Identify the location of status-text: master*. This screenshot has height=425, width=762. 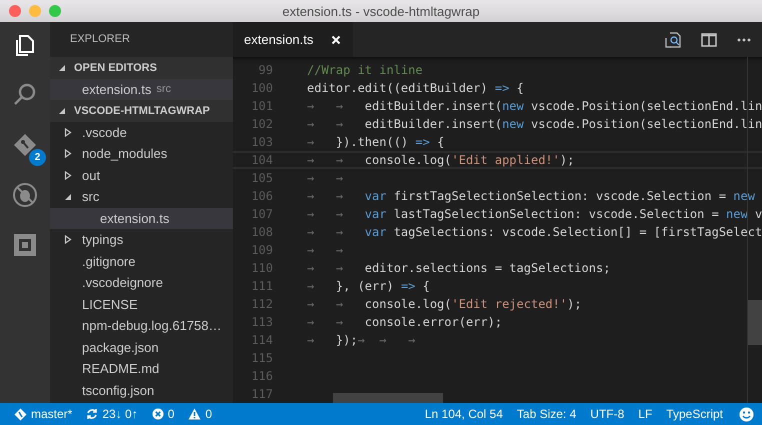
(51, 414).